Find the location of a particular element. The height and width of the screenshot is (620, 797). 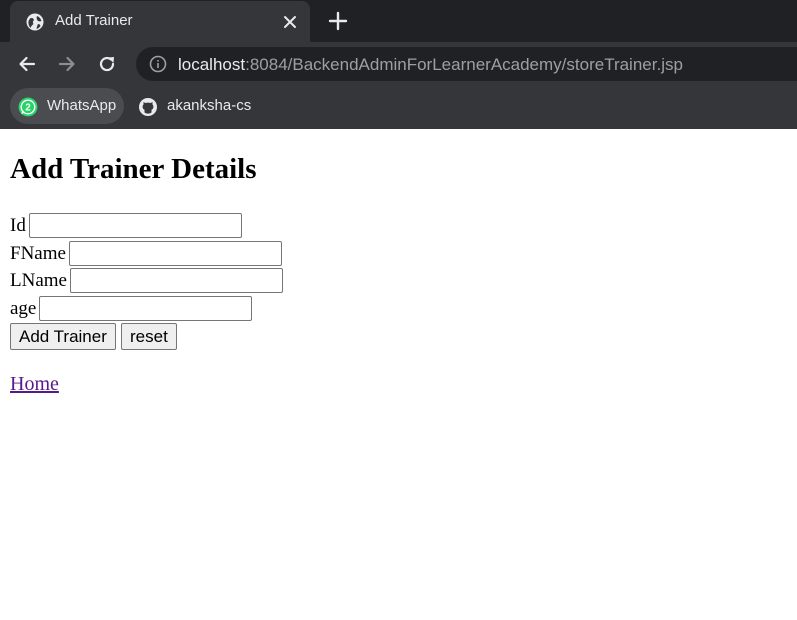

id-label: Id is located at coordinates (18, 225).